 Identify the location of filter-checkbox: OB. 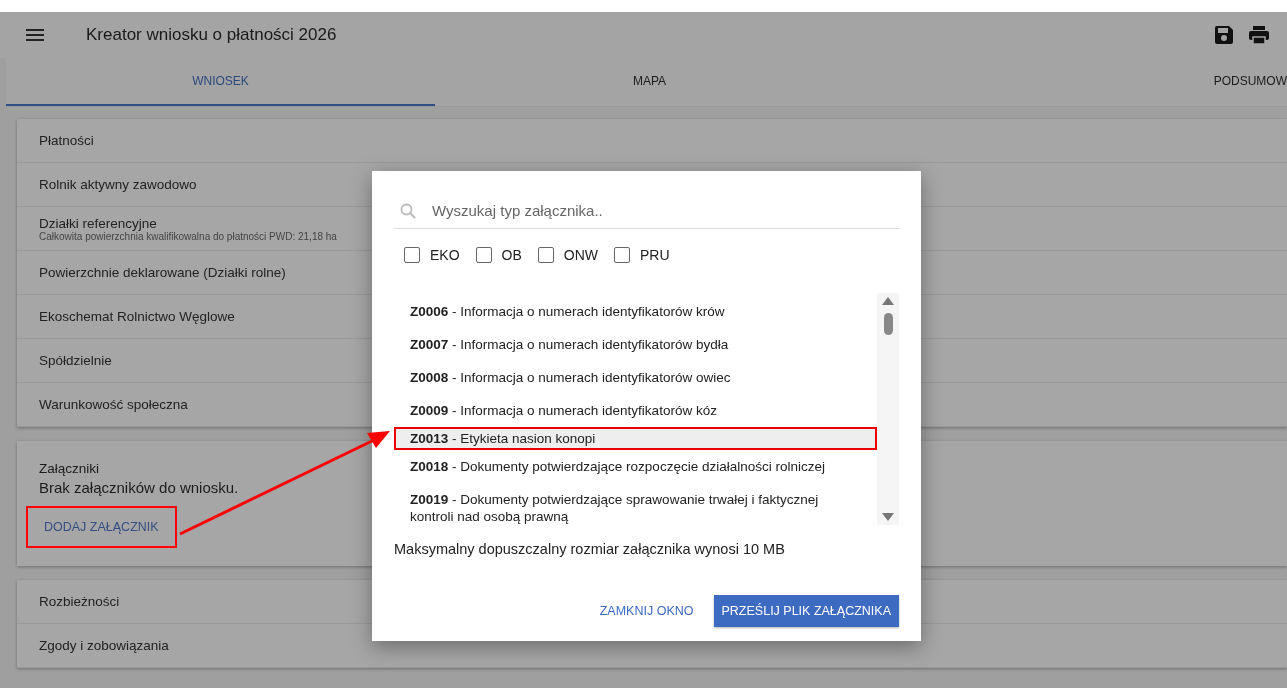
(498, 255).